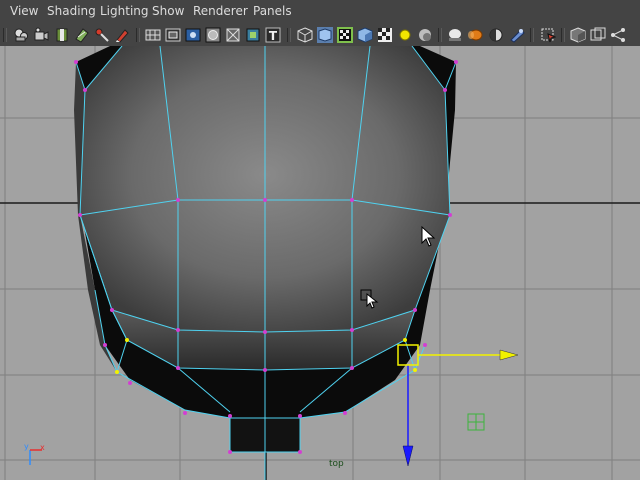 The image size is (640, 480). I want to click on resolution-gate-icon, so click(193, 35).